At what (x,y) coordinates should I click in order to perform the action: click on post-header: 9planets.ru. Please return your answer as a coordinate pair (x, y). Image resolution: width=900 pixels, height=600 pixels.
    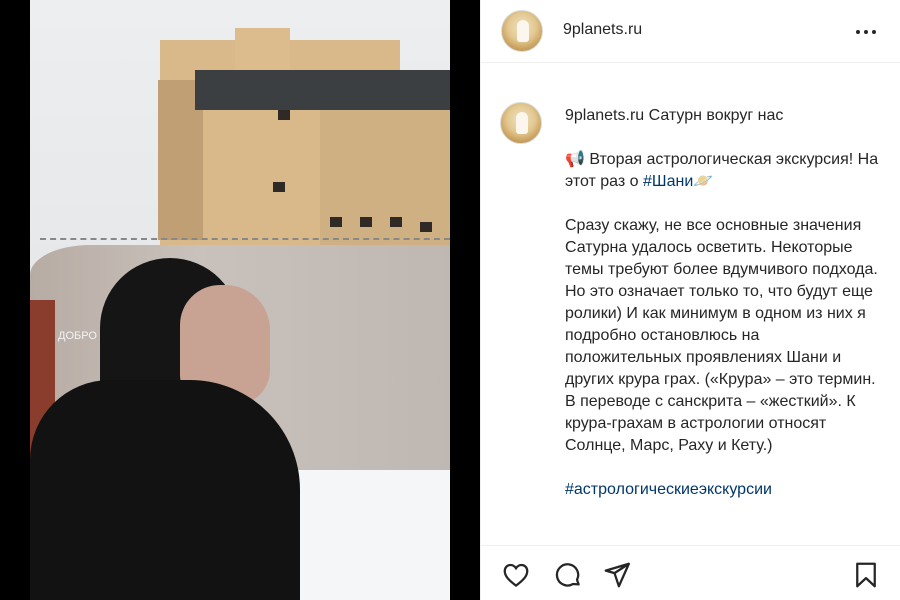
    Looking at the image, I should click on (690, 31).